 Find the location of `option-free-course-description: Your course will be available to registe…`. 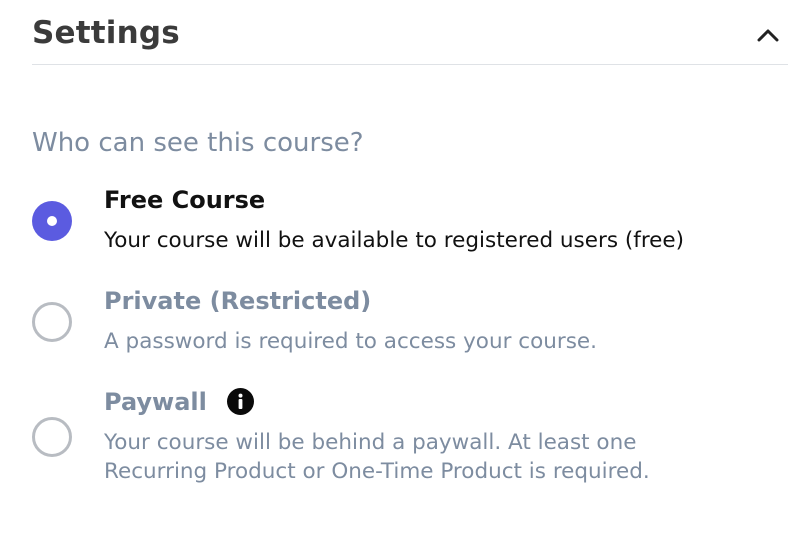

option-free-course-description: Your course will be available to registe… is located at coordinates (394, 240).